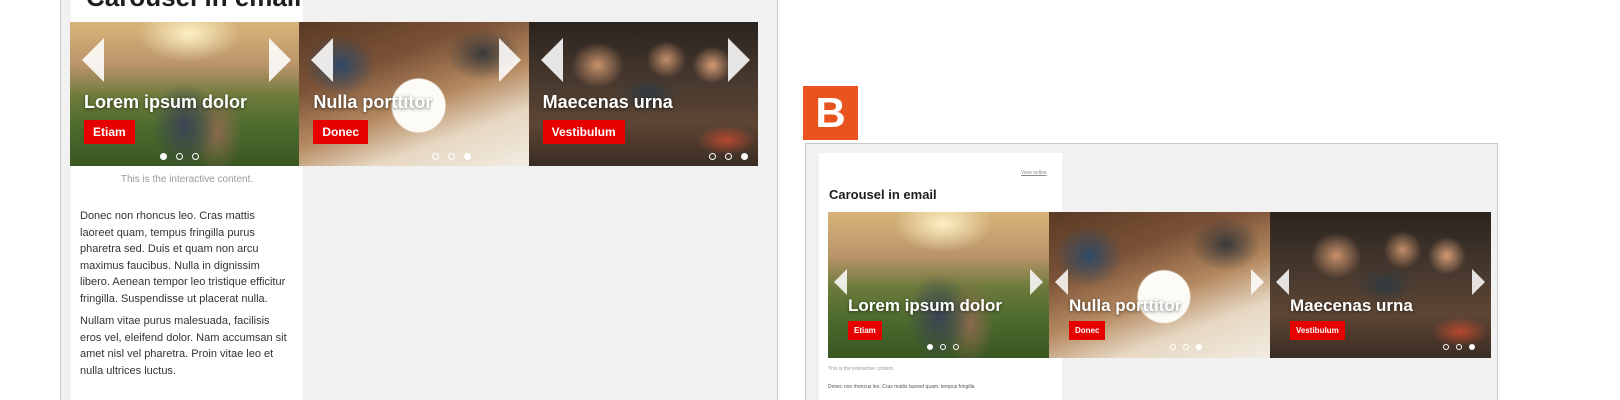 The image size is (1620, 400). What do you see at coordinates (830, 113) in the screenshot?
I see `section-badge: B` at bounding box center [830, 113].